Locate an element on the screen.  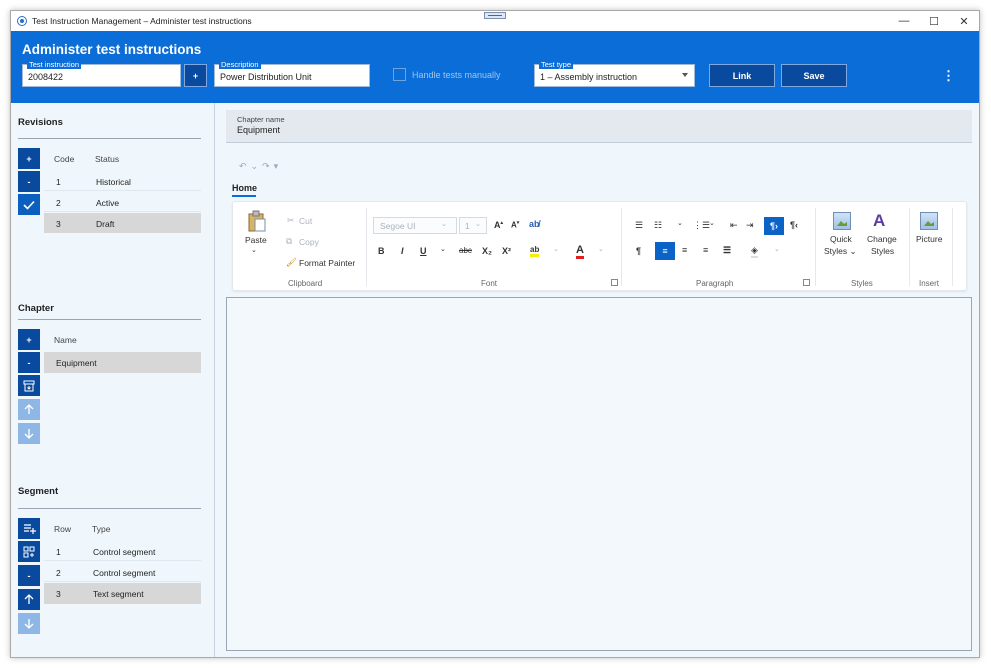
drag-handle-icon is located at coordinates (495, 15).